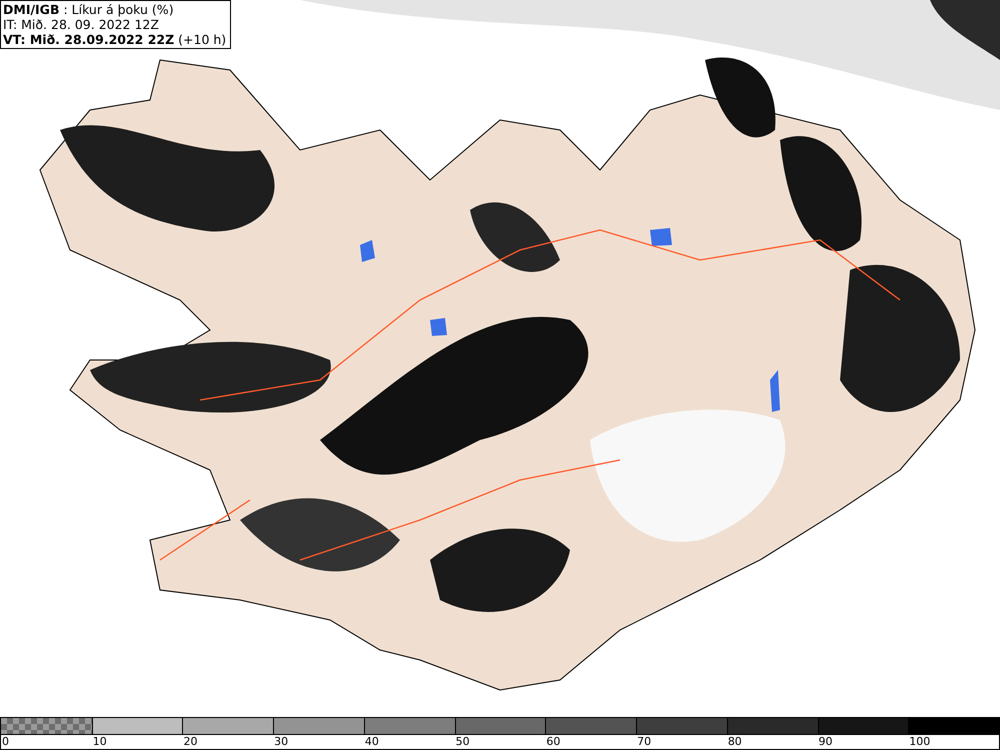  Describe the element at coordinates (919, 742) in the screenshot. I see `legend-label: 100` at that location.